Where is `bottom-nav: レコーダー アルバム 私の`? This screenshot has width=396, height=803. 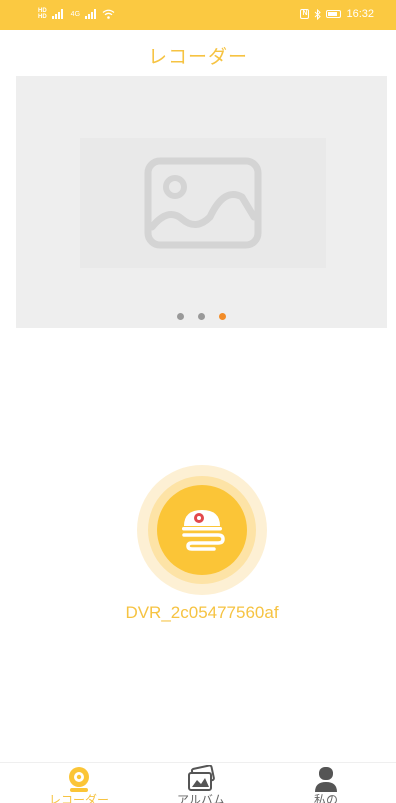
bottom-nav: レコーダー アルバム 私の is located at coordinates (198, 782).